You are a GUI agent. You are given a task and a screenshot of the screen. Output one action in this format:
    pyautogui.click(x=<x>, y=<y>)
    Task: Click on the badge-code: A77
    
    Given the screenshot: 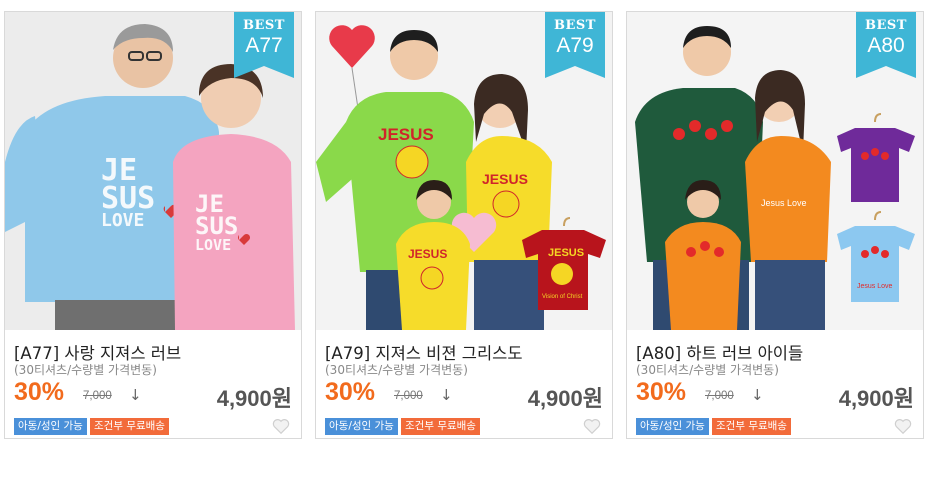 What is the action you would take?
    pyautogui.click(x=264, y=45)
    